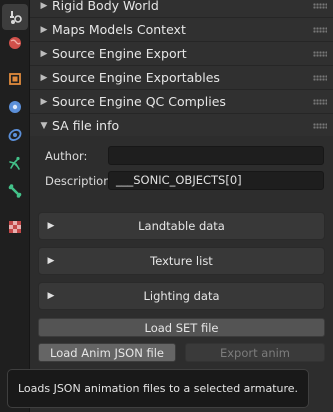 The height and width of the screenshot is (412, 333). I want to click on description-field: ___SONIC_OBJECTS[0], so click(216, 180).